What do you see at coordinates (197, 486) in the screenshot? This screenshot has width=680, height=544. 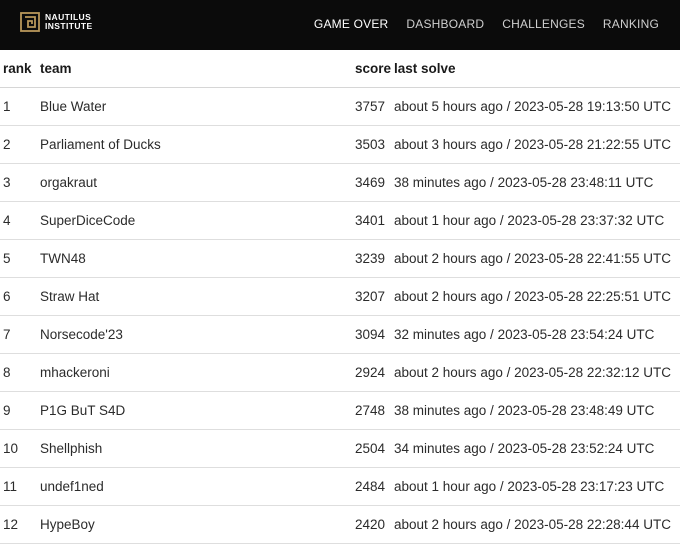 I see `team-cell: undef1ned` at bounding box center [197, 486].